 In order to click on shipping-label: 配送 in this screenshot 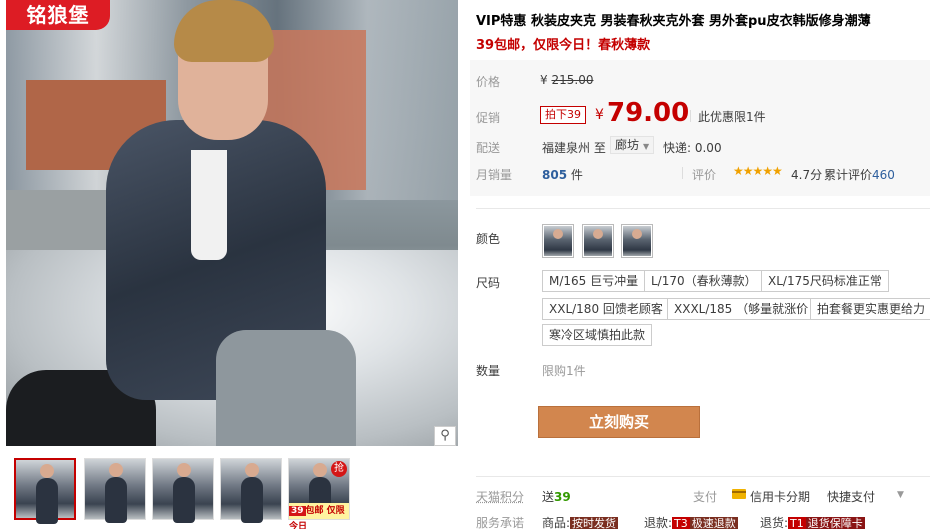, I will do `click(488, 148)`.